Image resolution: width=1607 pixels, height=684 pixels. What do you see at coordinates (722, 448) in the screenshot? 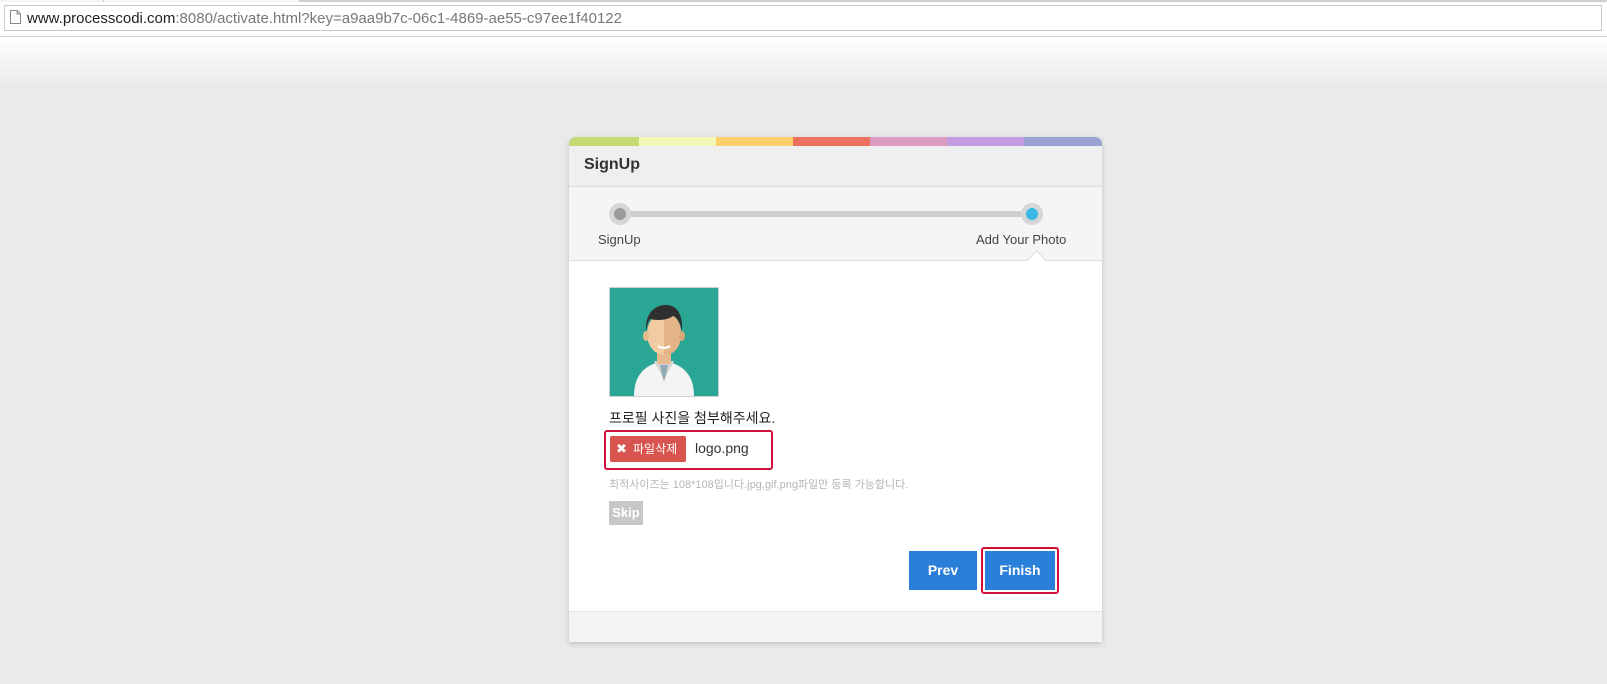
I see `uploaded-filename: logo.png` at bounding box center [722, 448].